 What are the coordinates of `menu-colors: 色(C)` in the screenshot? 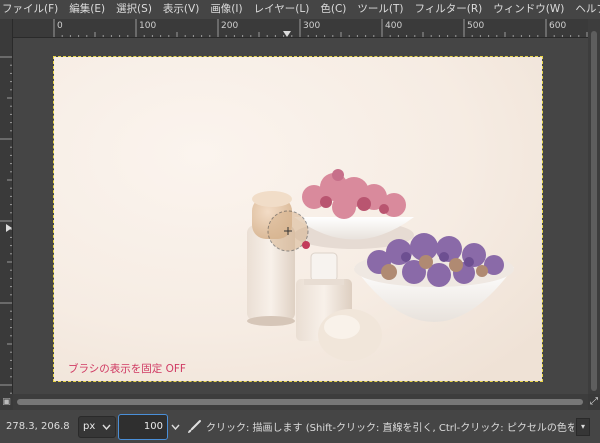 It's located at (334, 9).